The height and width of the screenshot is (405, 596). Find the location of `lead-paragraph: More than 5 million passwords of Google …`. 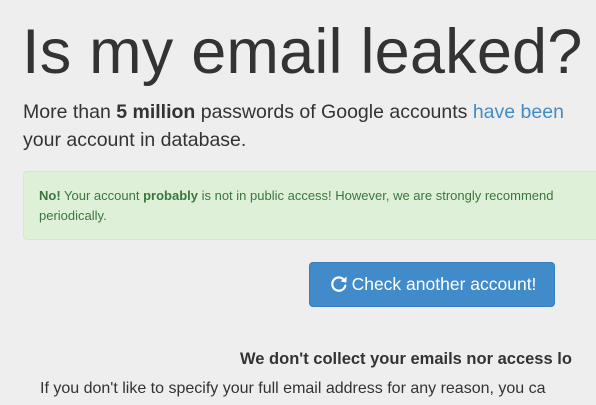

lead-paragraph: More than 5 million passwords of Google … is located at coordinates (309, 126).